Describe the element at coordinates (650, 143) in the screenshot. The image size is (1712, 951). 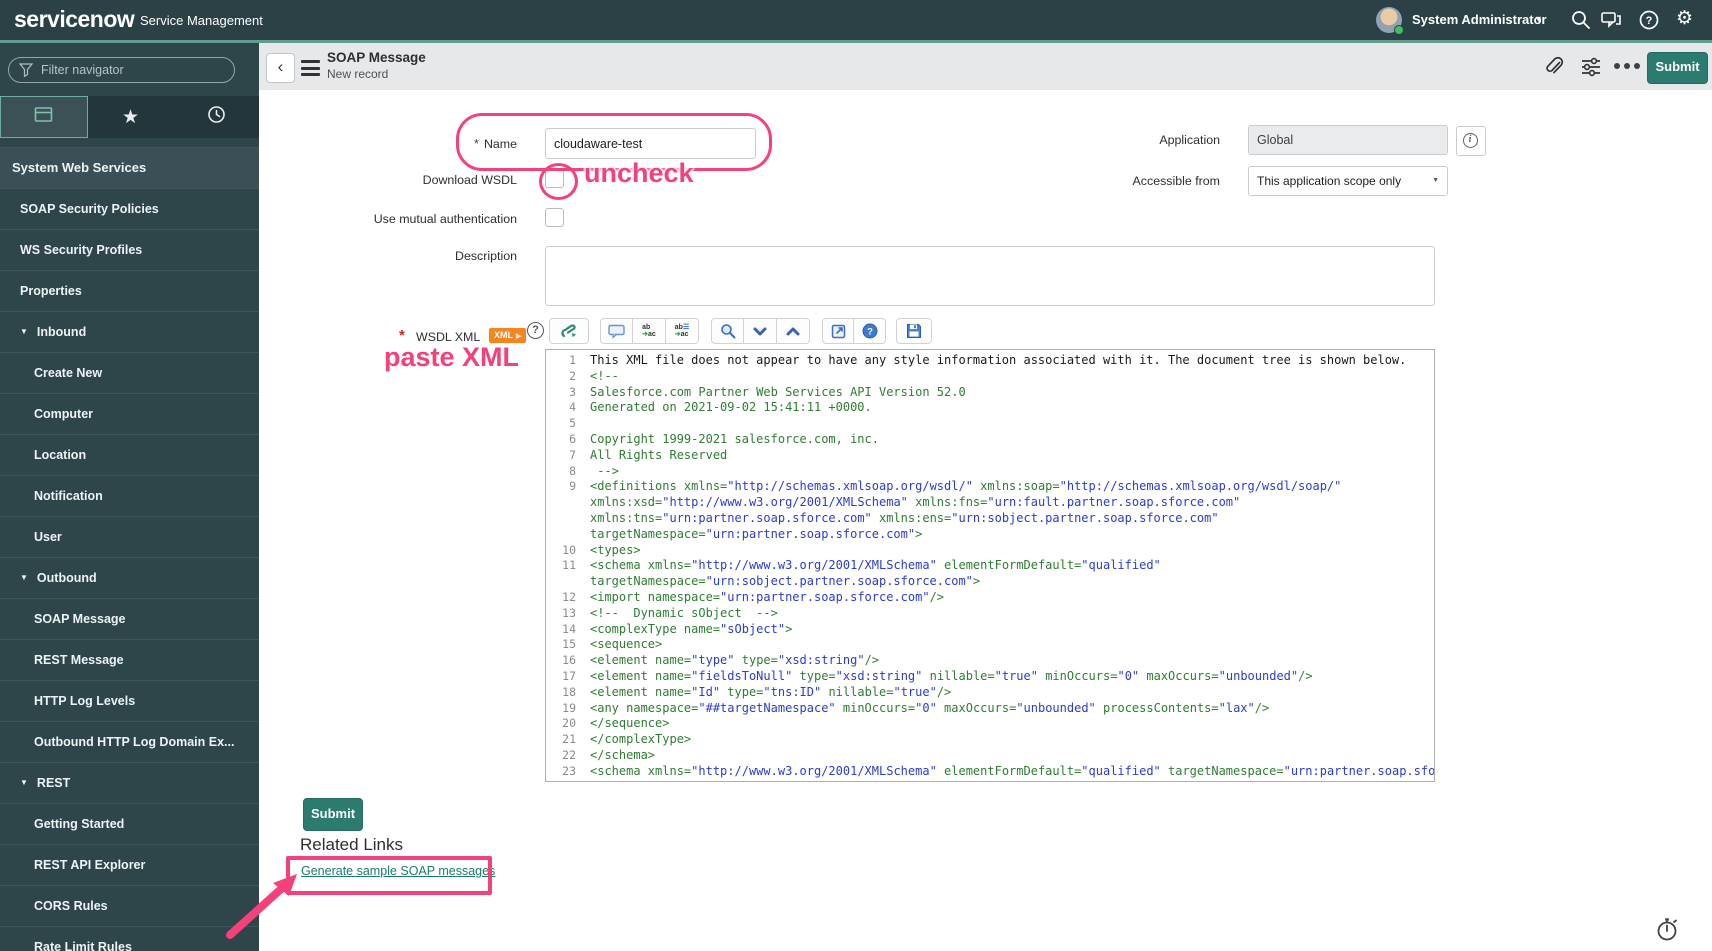
I see `name-input` at that location.